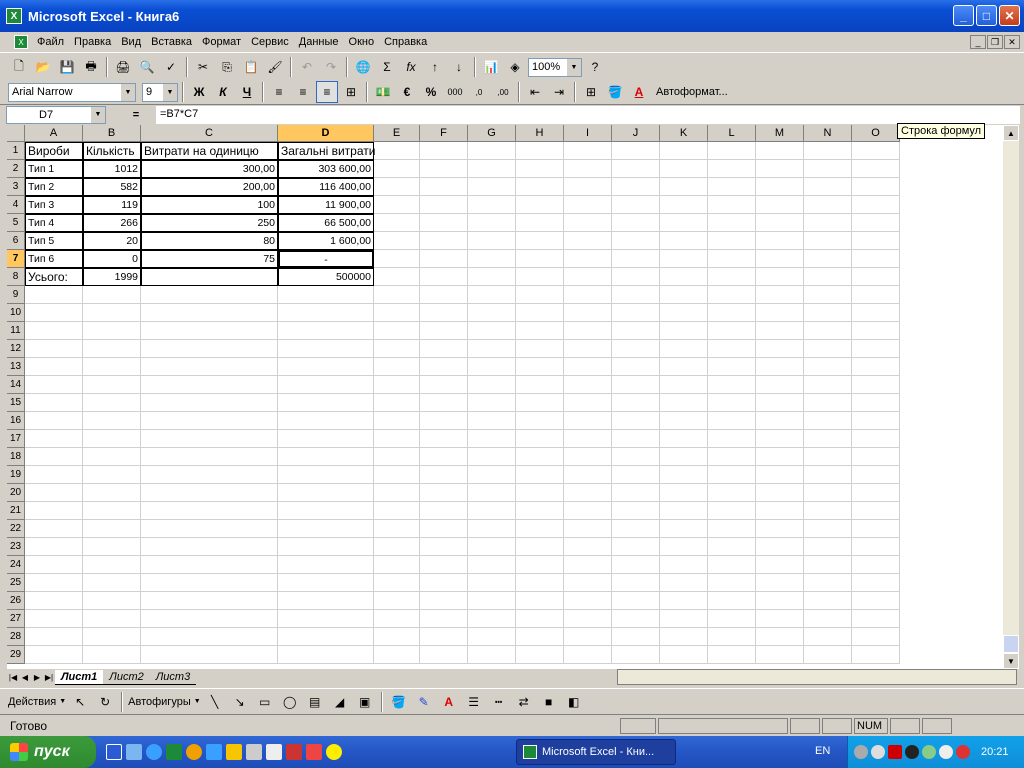  Describe the element at coordinates (16, 169) in the screenshot. I see `row-header-2: 2` at that location.